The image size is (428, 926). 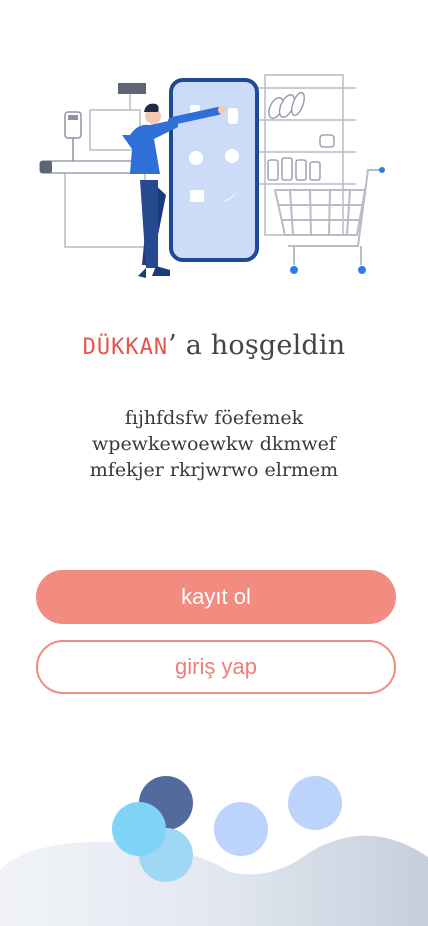 What do you see at coordinates (216, 597) in the screenshot?
I see `register-button: kayıt ol` at bounding box center [216, 597].